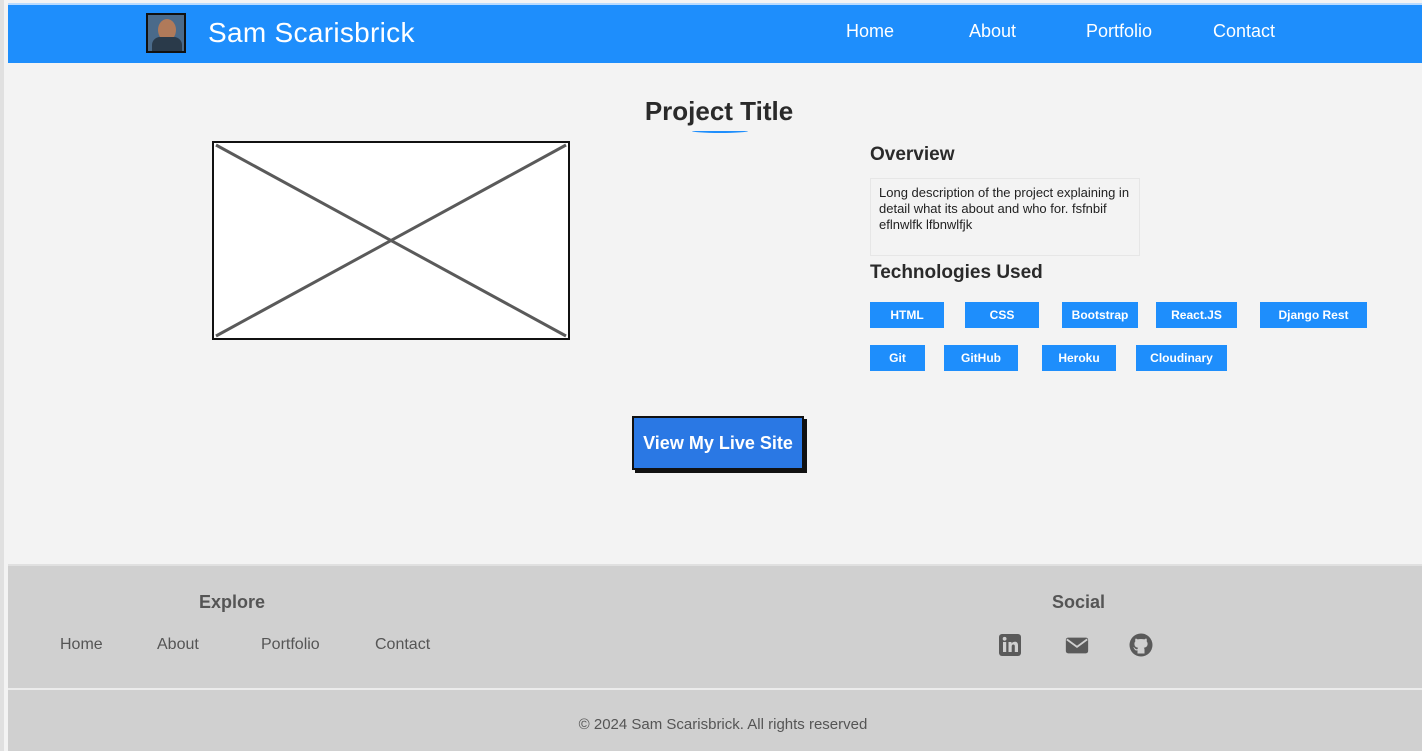  What do you see at coordinates (907, 315) in the screenshot?
I see `tech-tag-html: HTML` at bounding box center [907, 315].